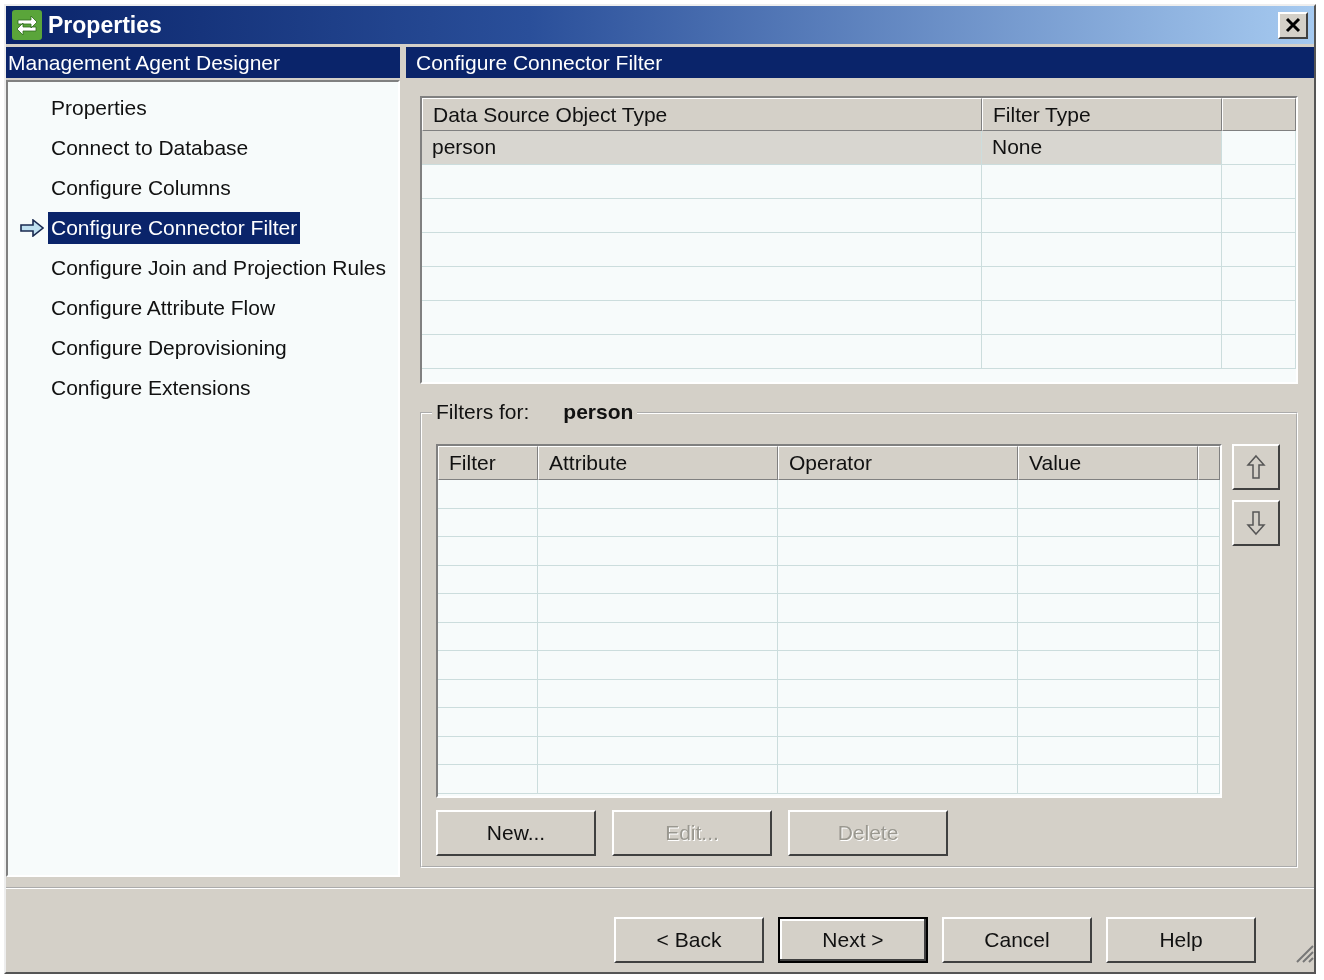 The height and width of the screenshot is (980, 1324). I want to click on close-icon, so click(1293, 25).